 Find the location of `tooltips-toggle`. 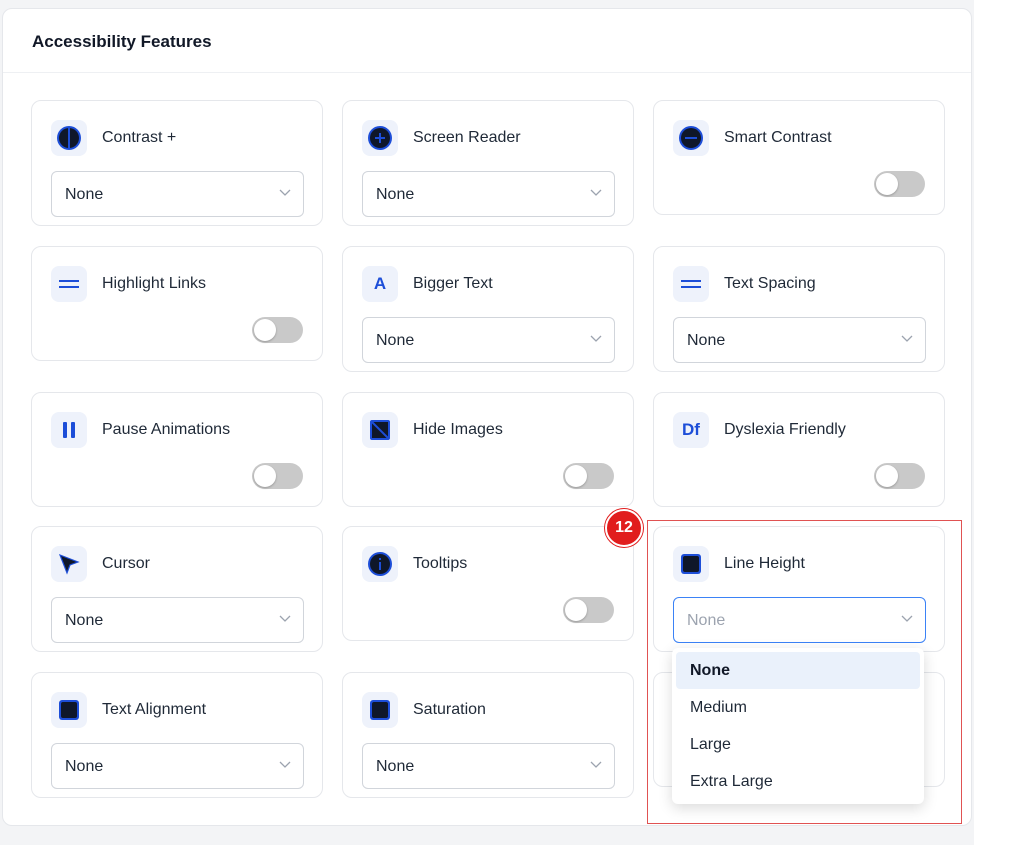

tooltips-toggle is located at coordinates (588, 610).